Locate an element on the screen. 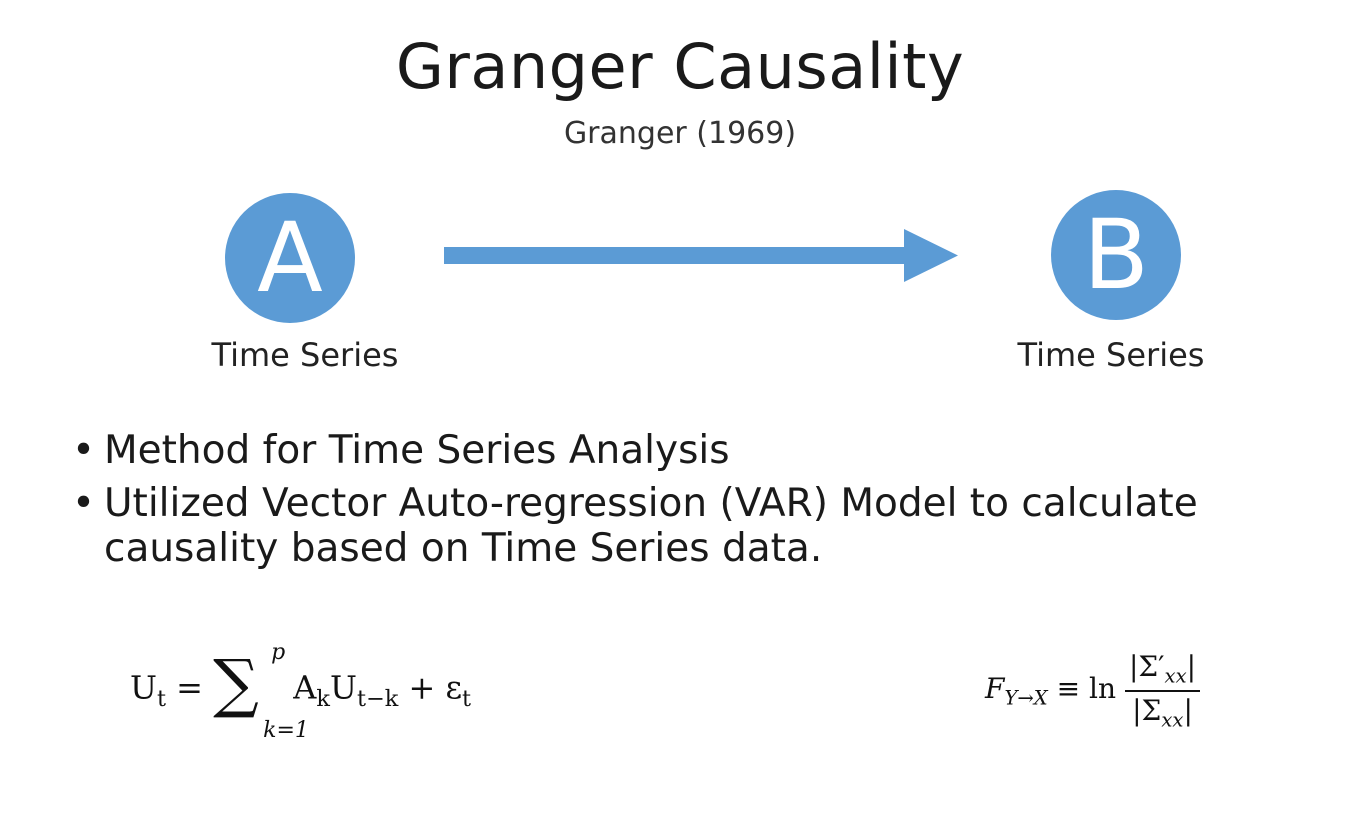 The image size is (1360, 826). arrow-head is located at coordinates (931, 255).